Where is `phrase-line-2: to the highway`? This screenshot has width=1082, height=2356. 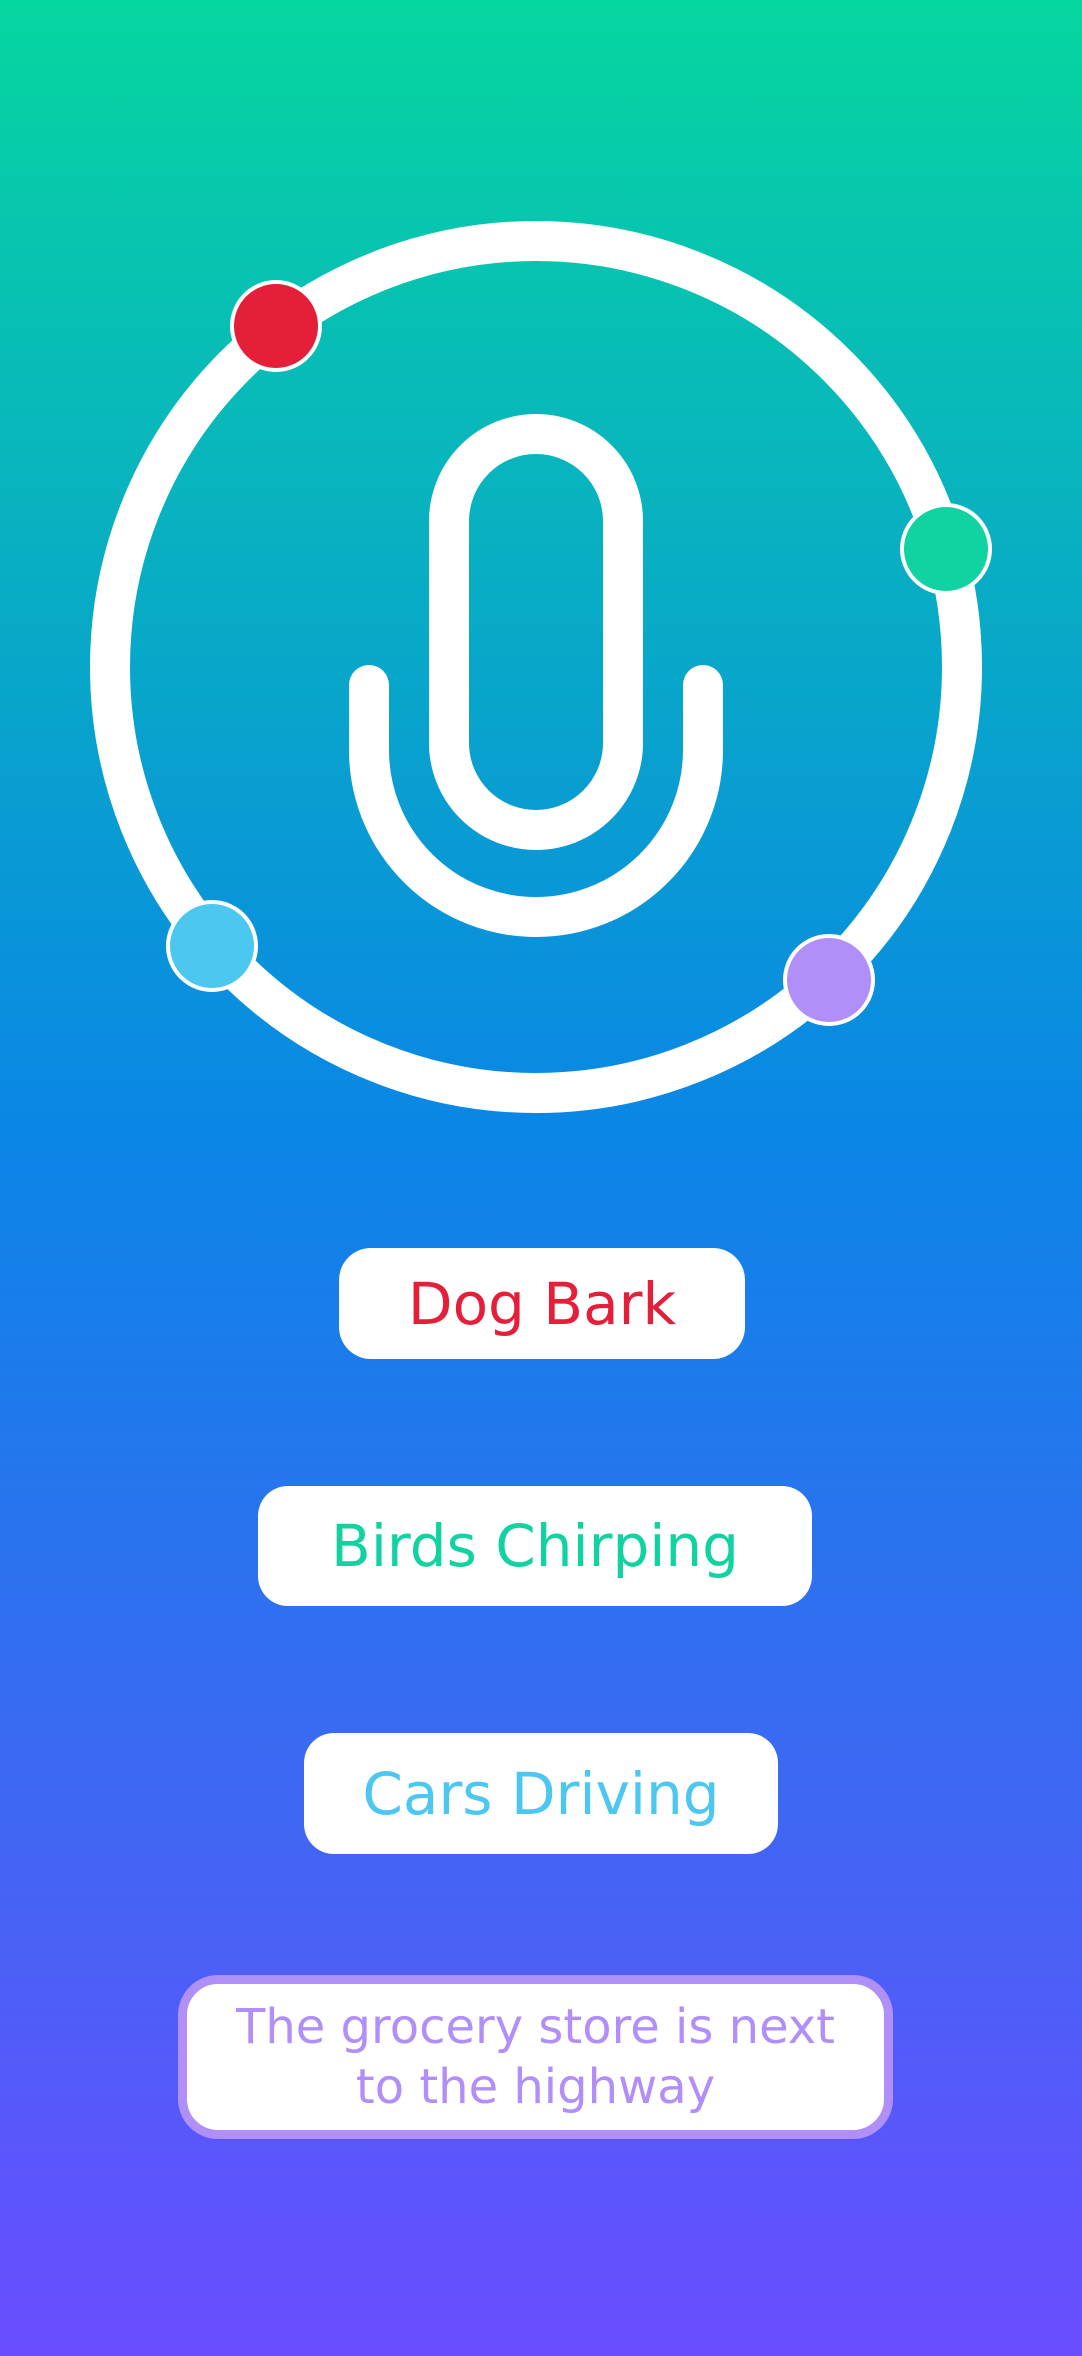 phrase-line-2: to the highway is located at coordinates (535, 2087).